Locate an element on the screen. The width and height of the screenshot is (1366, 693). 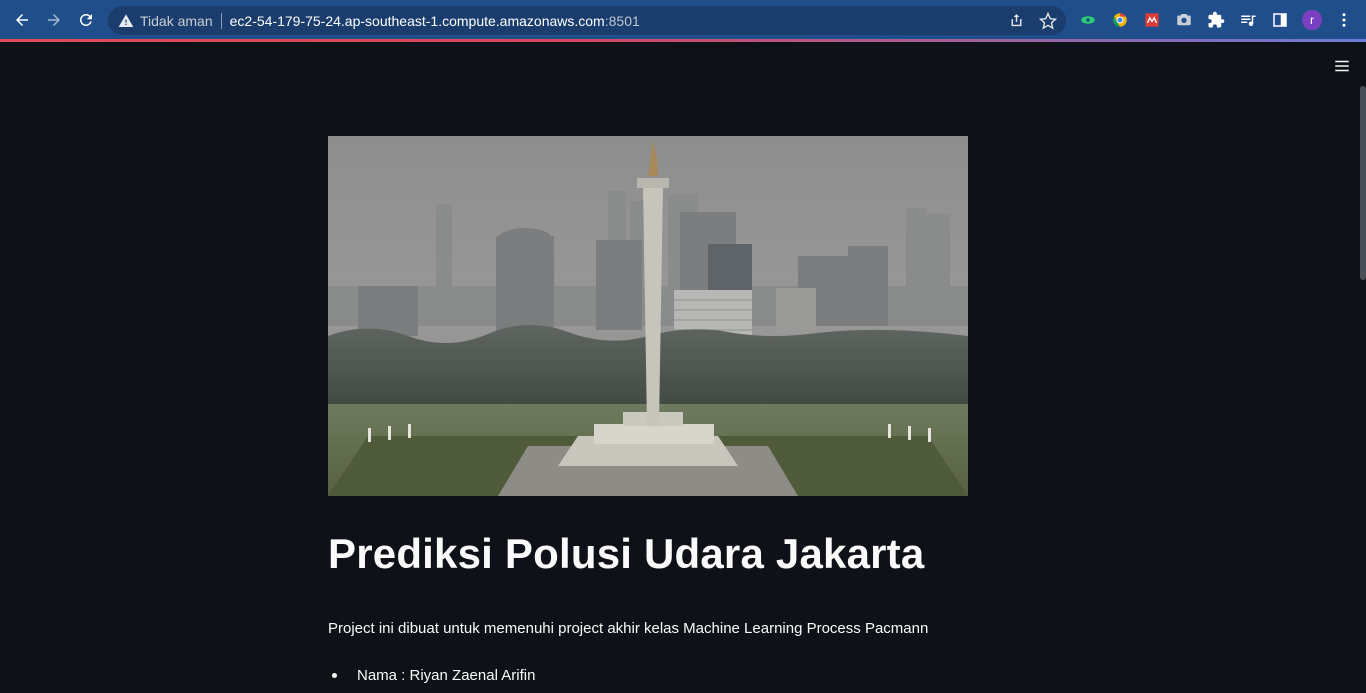
hamburger-menu-icon is located at coordinates (1342, 66).